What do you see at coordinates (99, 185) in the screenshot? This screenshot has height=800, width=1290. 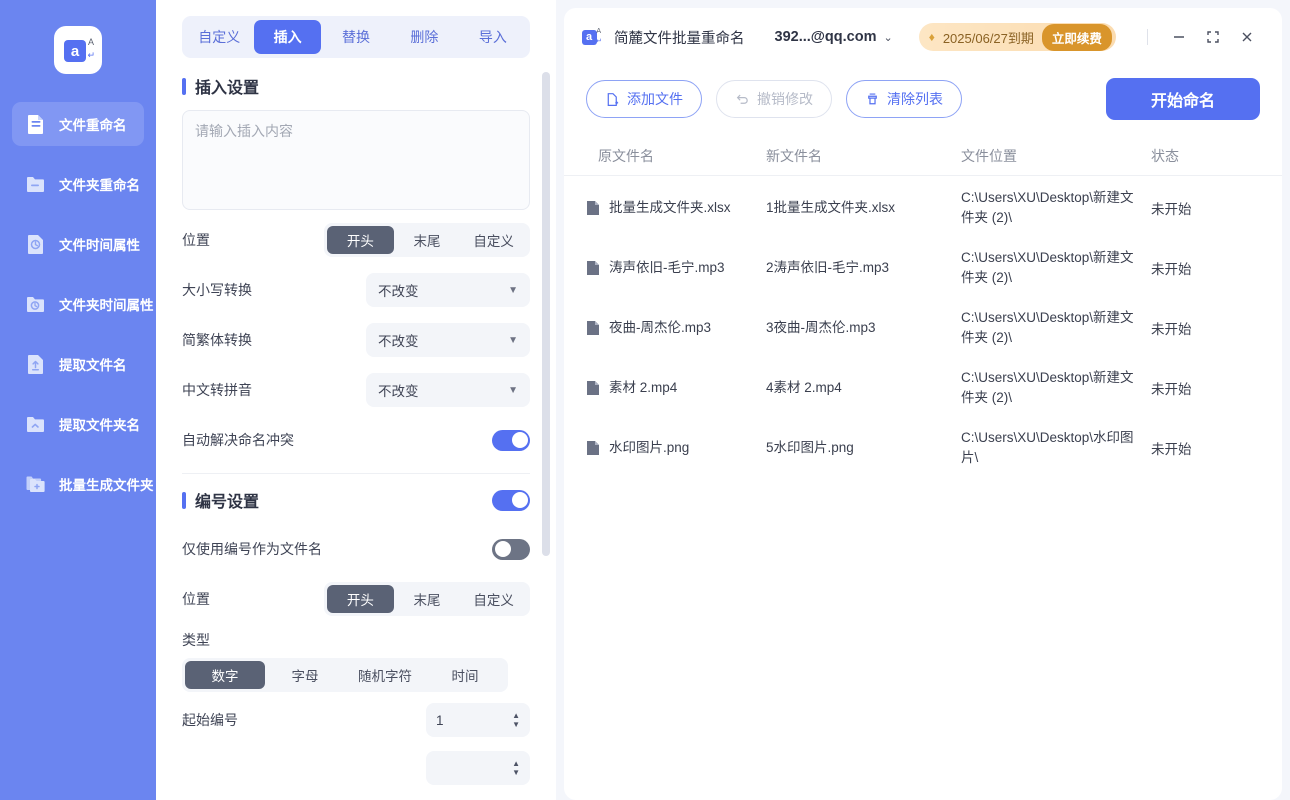 I see `sidebar-item-label: 文件夹重命名` at bounding box center [99, 185].